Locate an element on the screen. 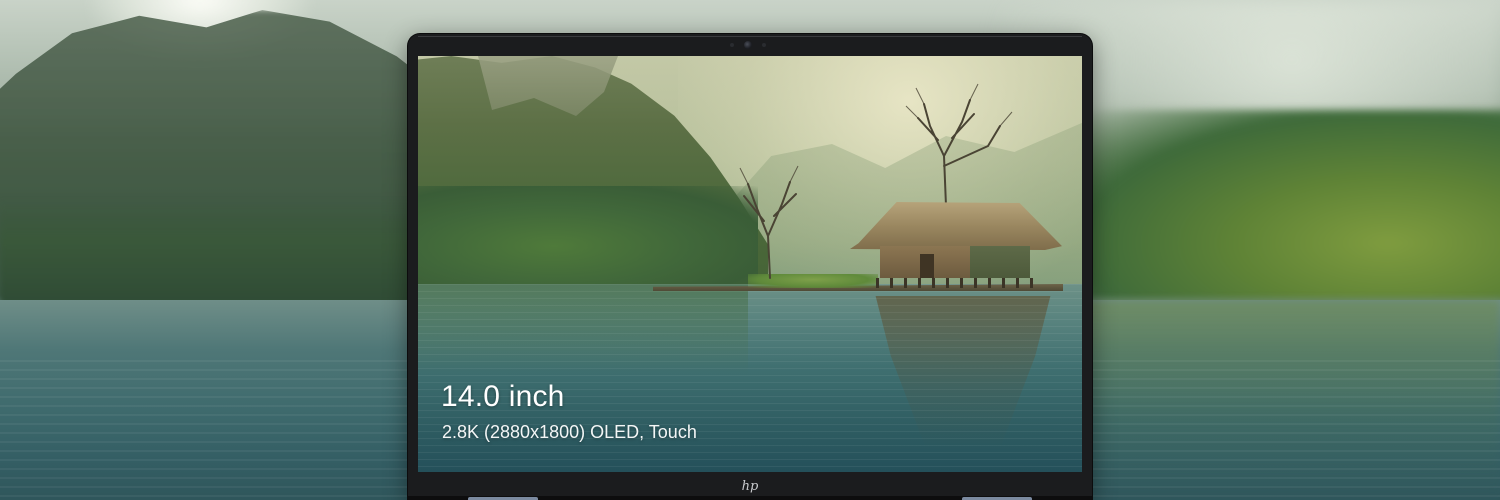 The image size is (1500, 500). background-trees is located at coordinates (1290, 205).